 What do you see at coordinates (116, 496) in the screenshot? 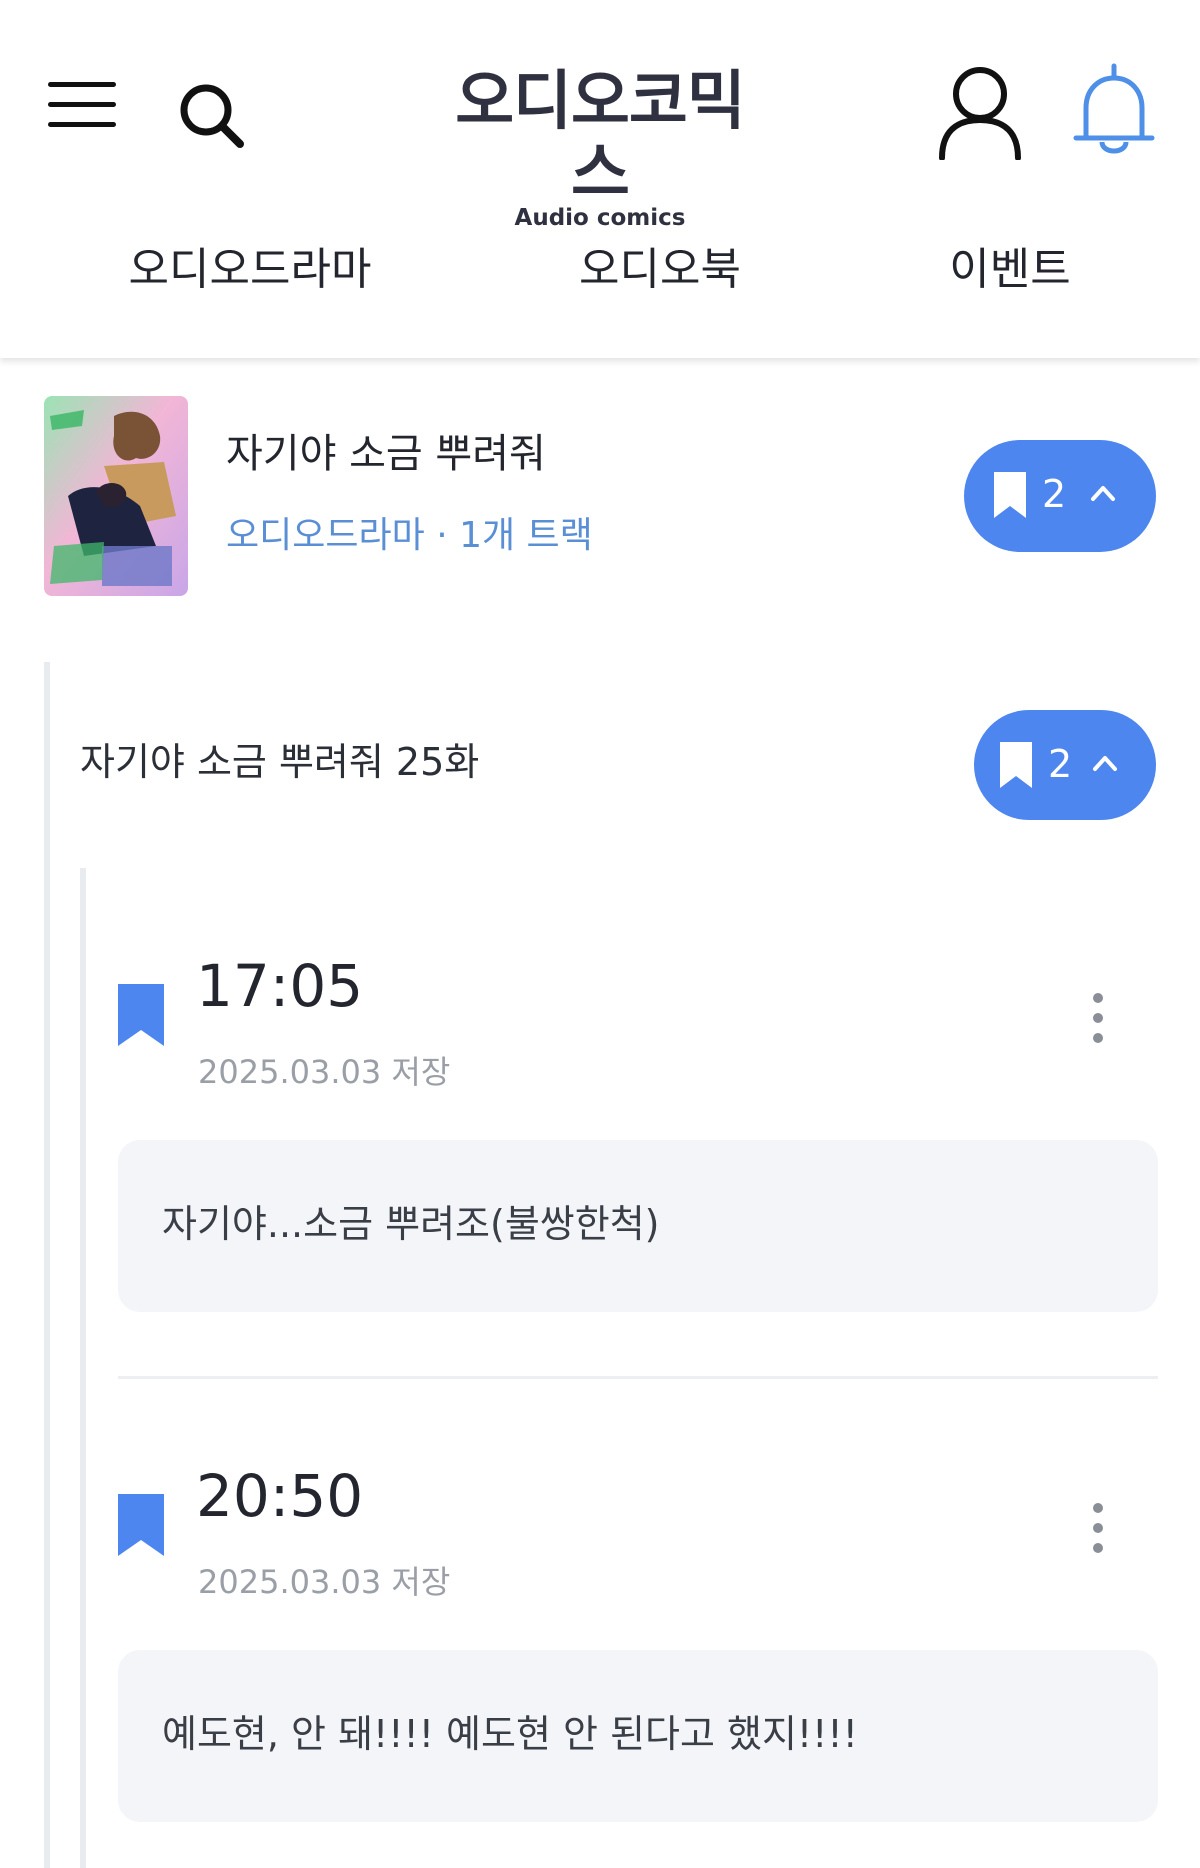
I see `album-cover-image` at bounding box center [116, 496].